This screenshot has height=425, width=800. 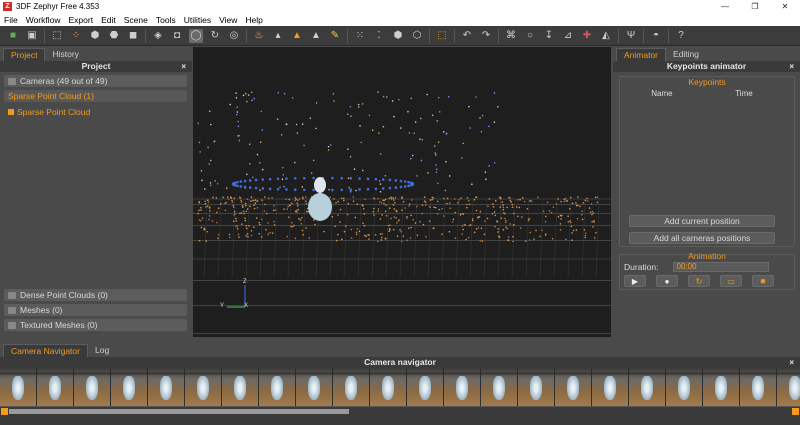 I want to click on points-render-icon: ▴, so click(x=278, y=36).